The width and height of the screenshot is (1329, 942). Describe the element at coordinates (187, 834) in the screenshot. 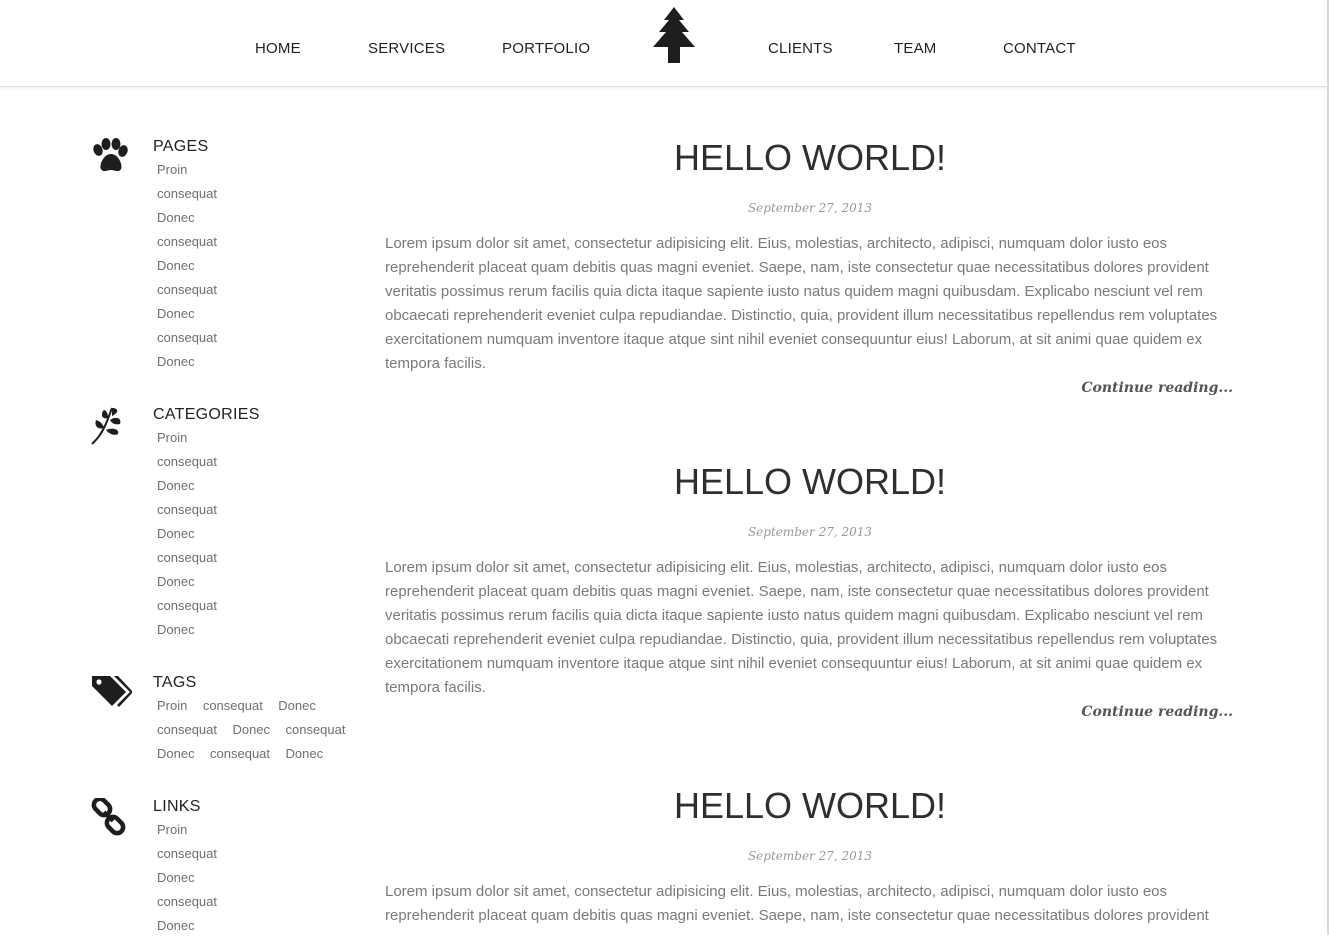

I see `links-link: Proin` at that location.